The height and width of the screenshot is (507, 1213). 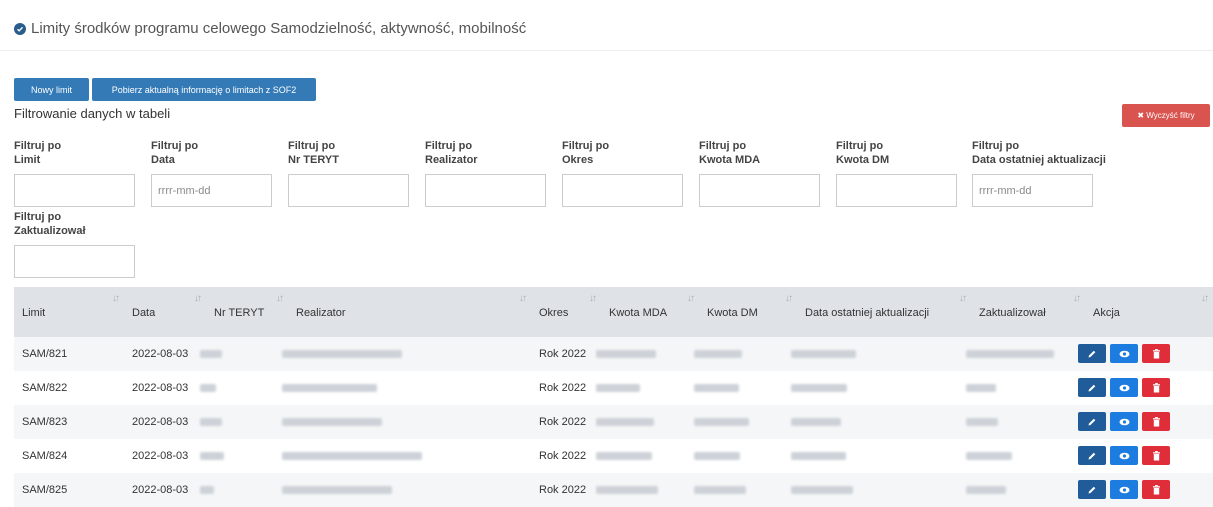 What do you see at coordinates (613, 422) in the screenshot?
I see `table-row: SAM/823 2022-08-03 Rok 2022` at bounding box center [613, 422].